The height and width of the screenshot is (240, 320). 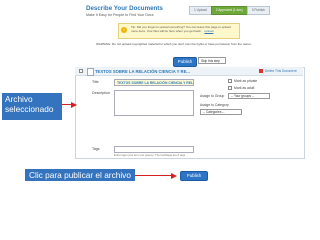 I want to click on document-select-checkbox, so click(x=81, y=71).